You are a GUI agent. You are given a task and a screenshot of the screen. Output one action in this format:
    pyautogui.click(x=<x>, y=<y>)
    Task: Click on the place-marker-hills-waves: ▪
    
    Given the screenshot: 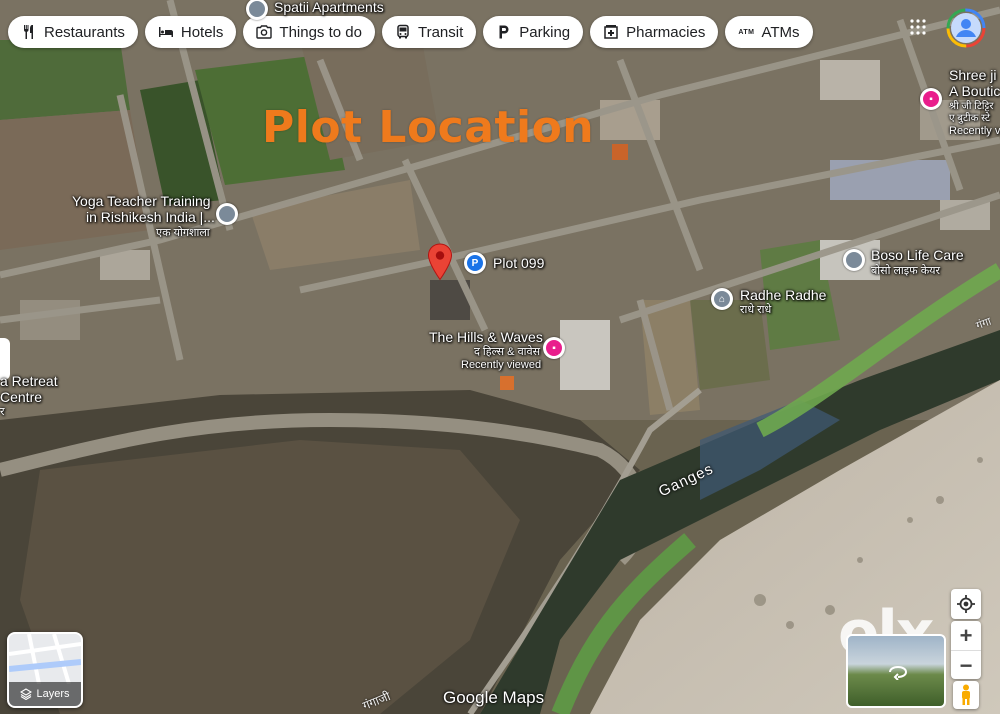 What is the action you would take?
    pyautogui.click(x=554, y=348)
    